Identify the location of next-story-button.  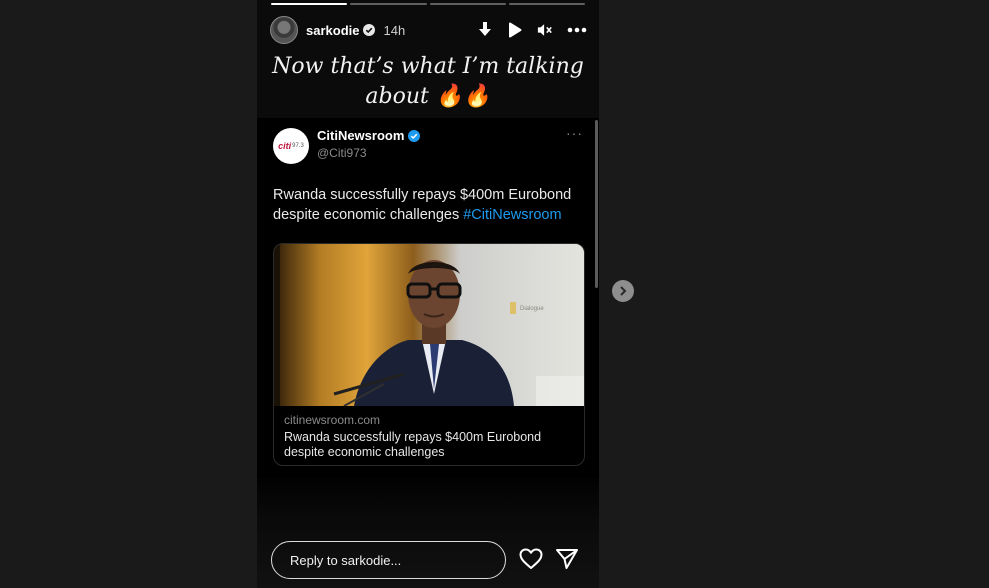
(623, 291).